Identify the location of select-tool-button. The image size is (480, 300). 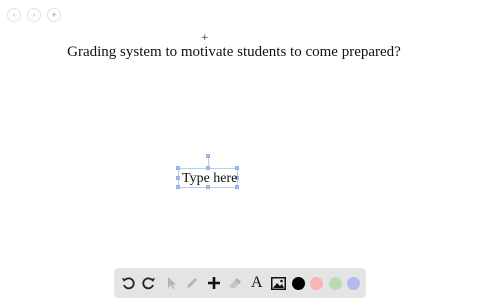
(171, 283).